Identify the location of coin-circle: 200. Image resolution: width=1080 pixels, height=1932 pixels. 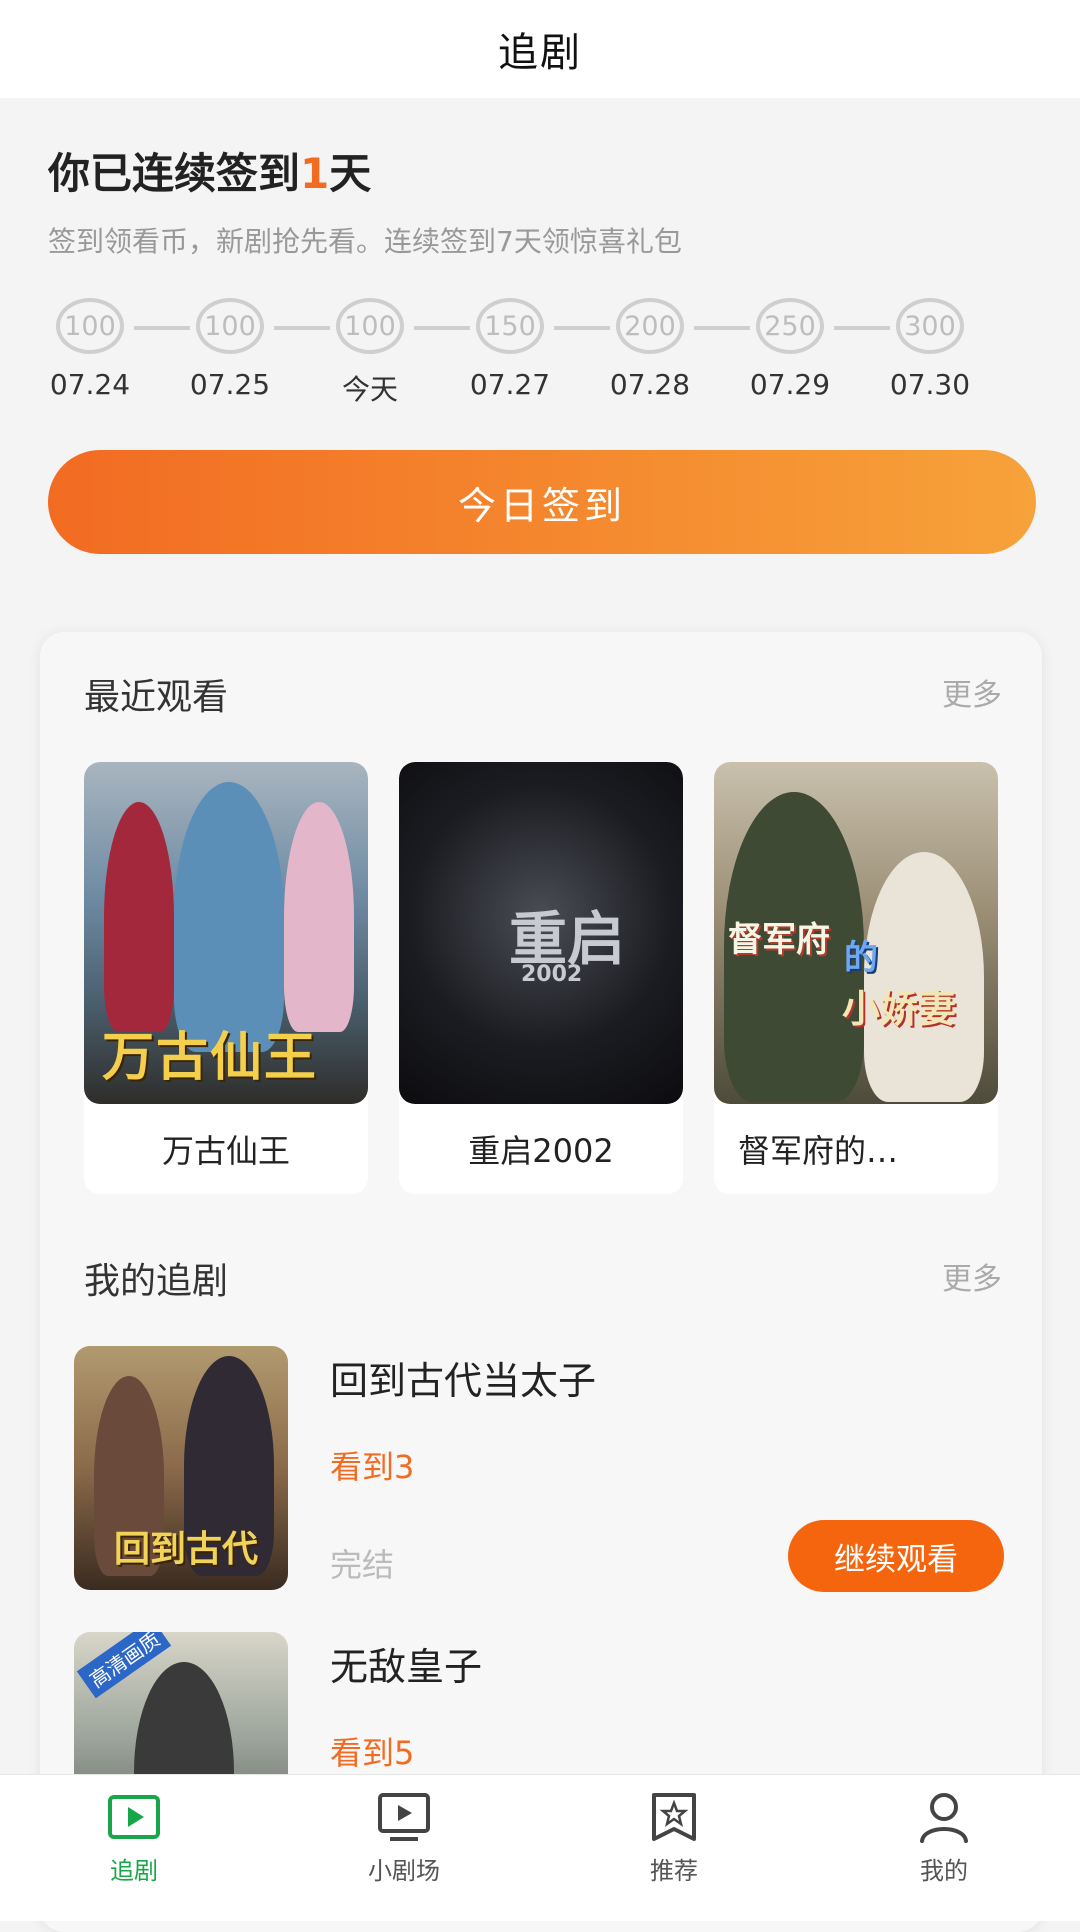
(650, 326).